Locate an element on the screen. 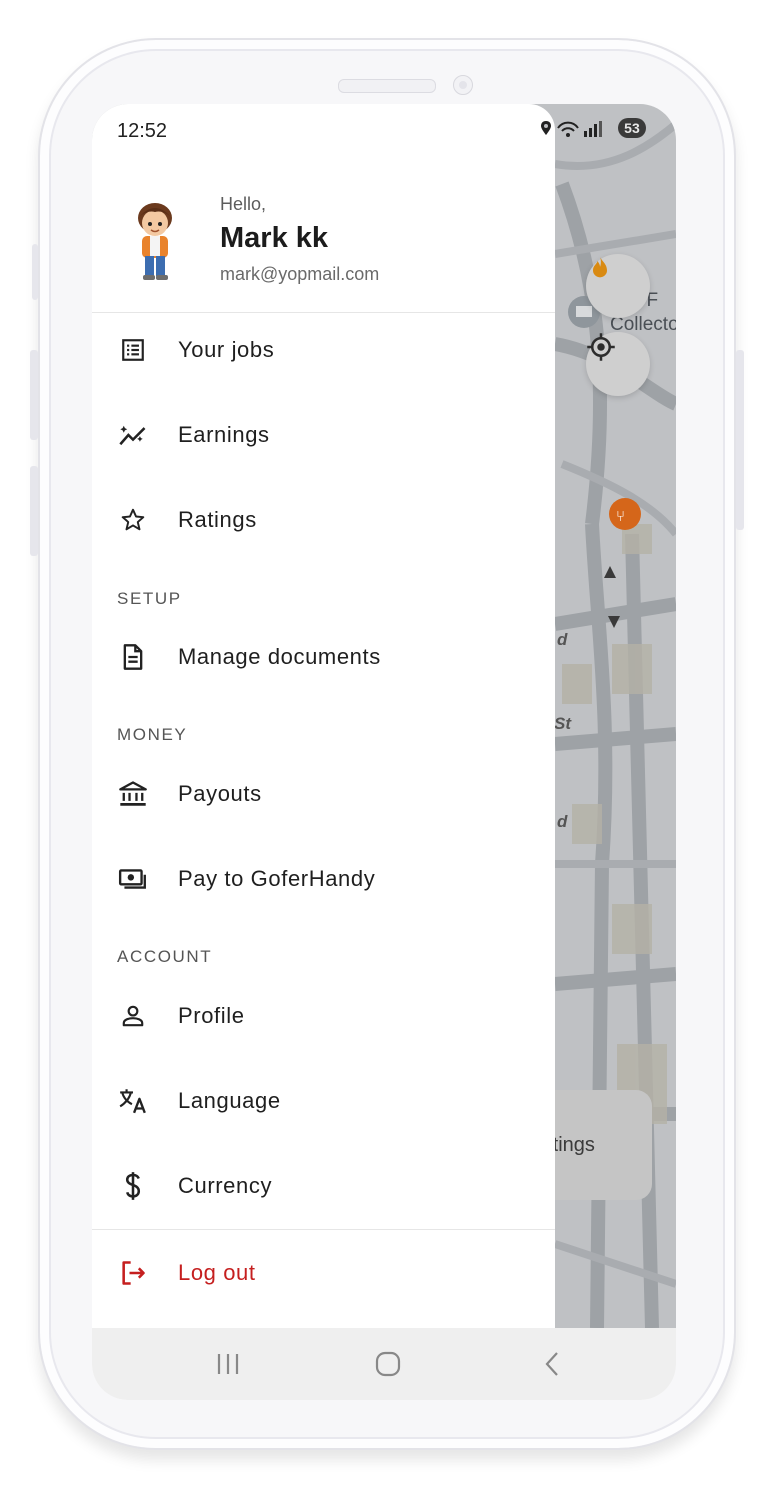 The height and width of the screenshot is (1504, 781). map-street-label: St is located at coordinates (562, 723).